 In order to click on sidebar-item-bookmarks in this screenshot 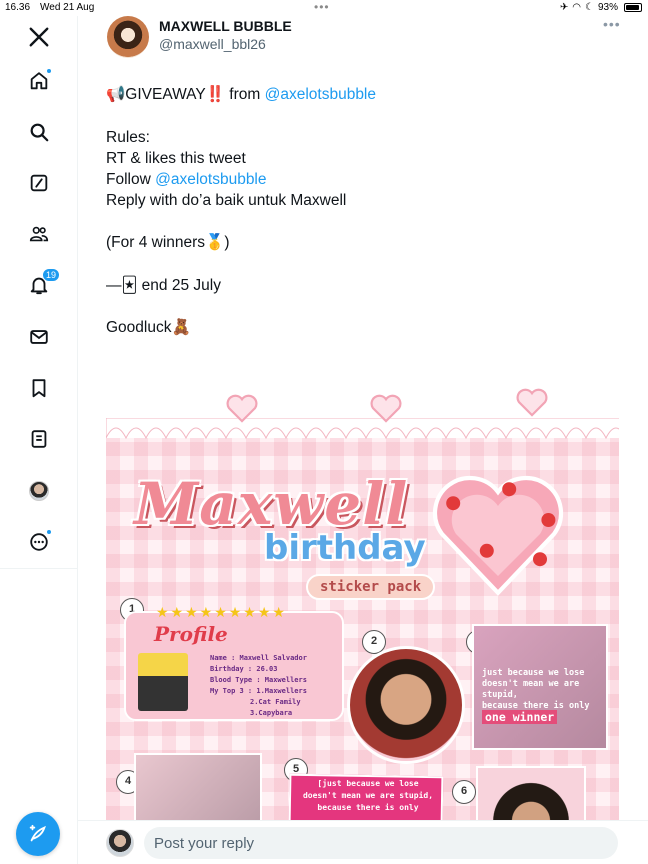, I will do `click(39, 388)`.